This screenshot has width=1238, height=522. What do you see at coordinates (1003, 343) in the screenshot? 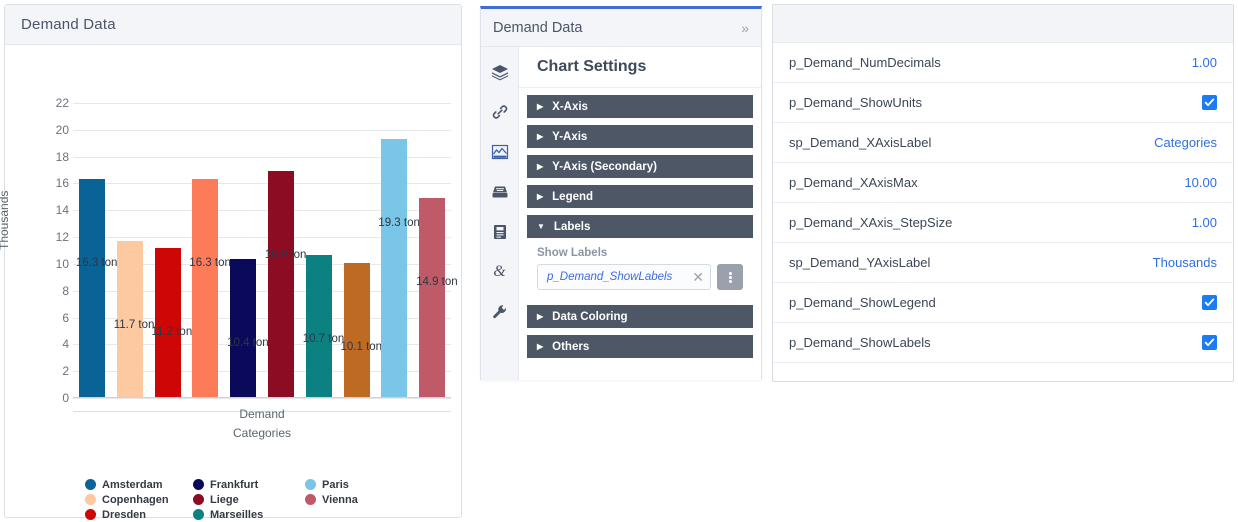
I see `parameter-row: p_Demand_ShowLabels` at bounding box center [1003, 343].